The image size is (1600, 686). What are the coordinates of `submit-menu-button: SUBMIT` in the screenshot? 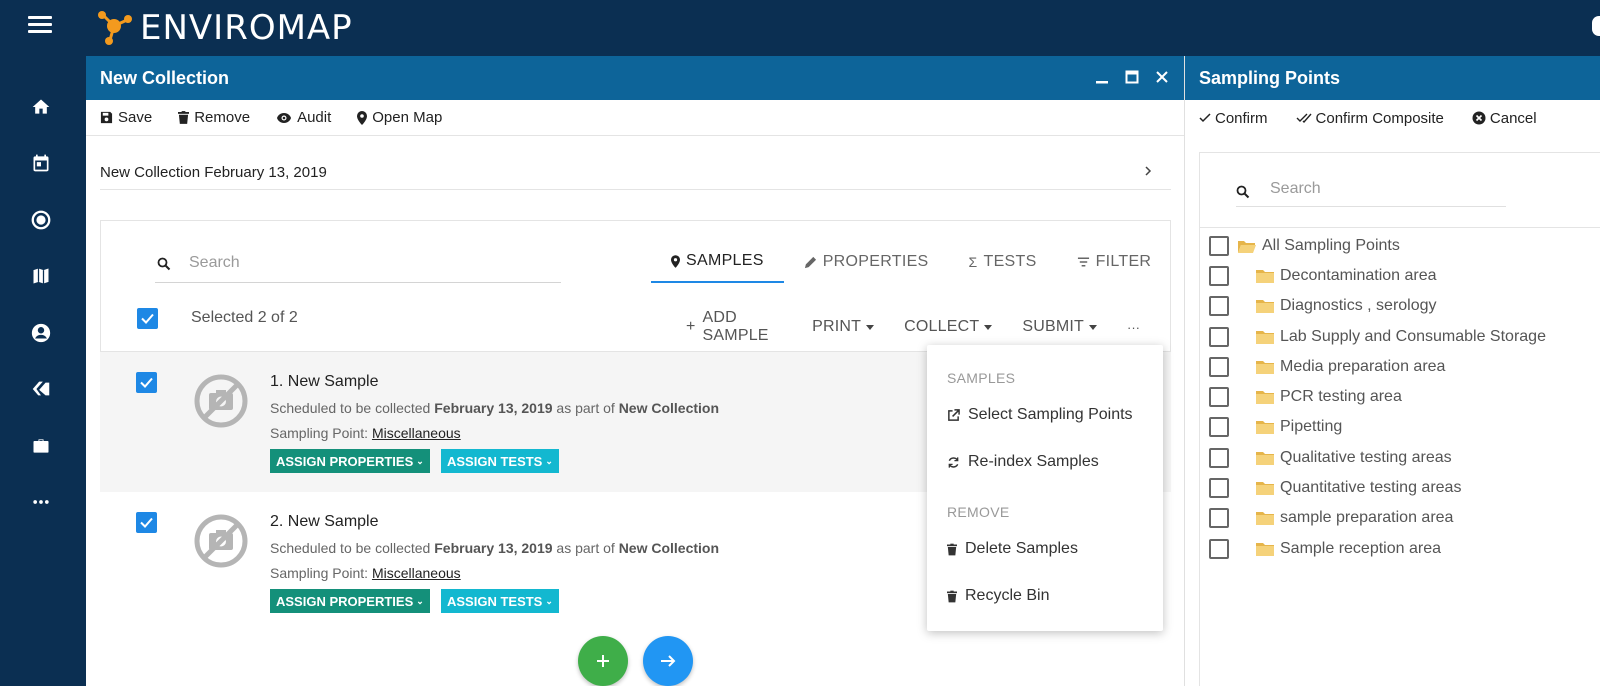 It's located at (1059, 327).